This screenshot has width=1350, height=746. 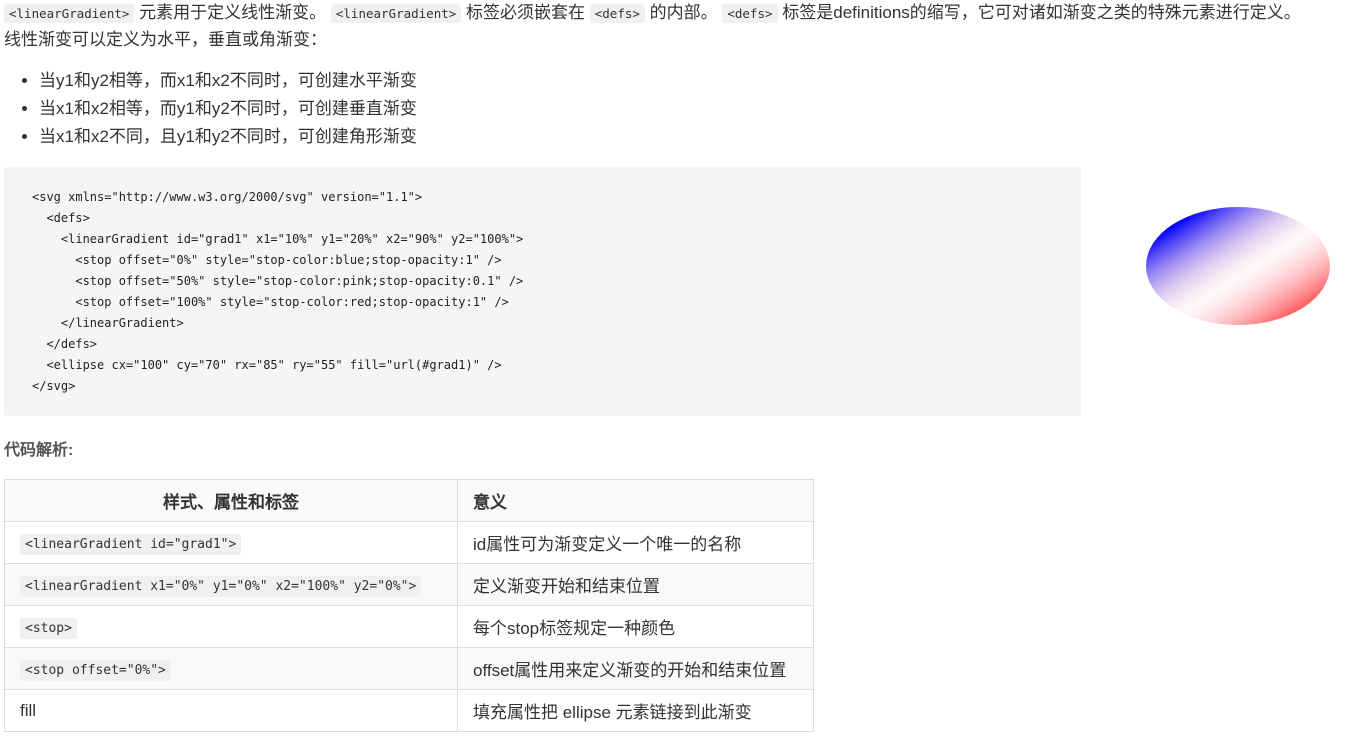 I want to click on table-header-row: 样式、属性和标签 意义, so click(x=409, y=500).